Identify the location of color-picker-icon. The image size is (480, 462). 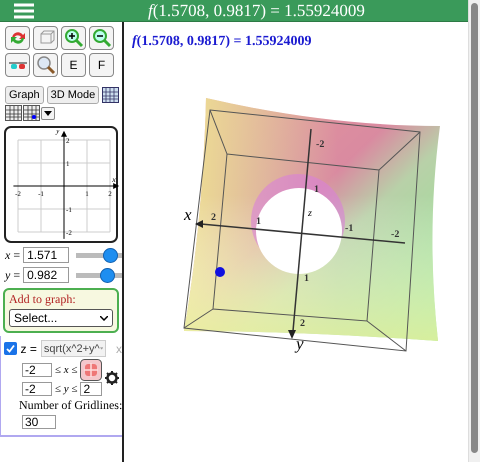
(91, 370).